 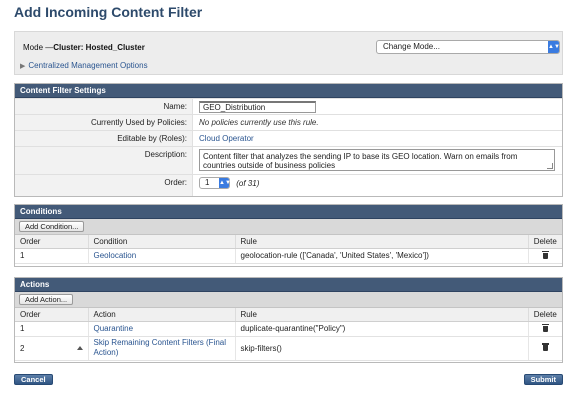 What do you see at coordinates (108, 12) in the screenshot?
I see `page-title: Add Incoming Content Filter` at bounding box center [108, 12].